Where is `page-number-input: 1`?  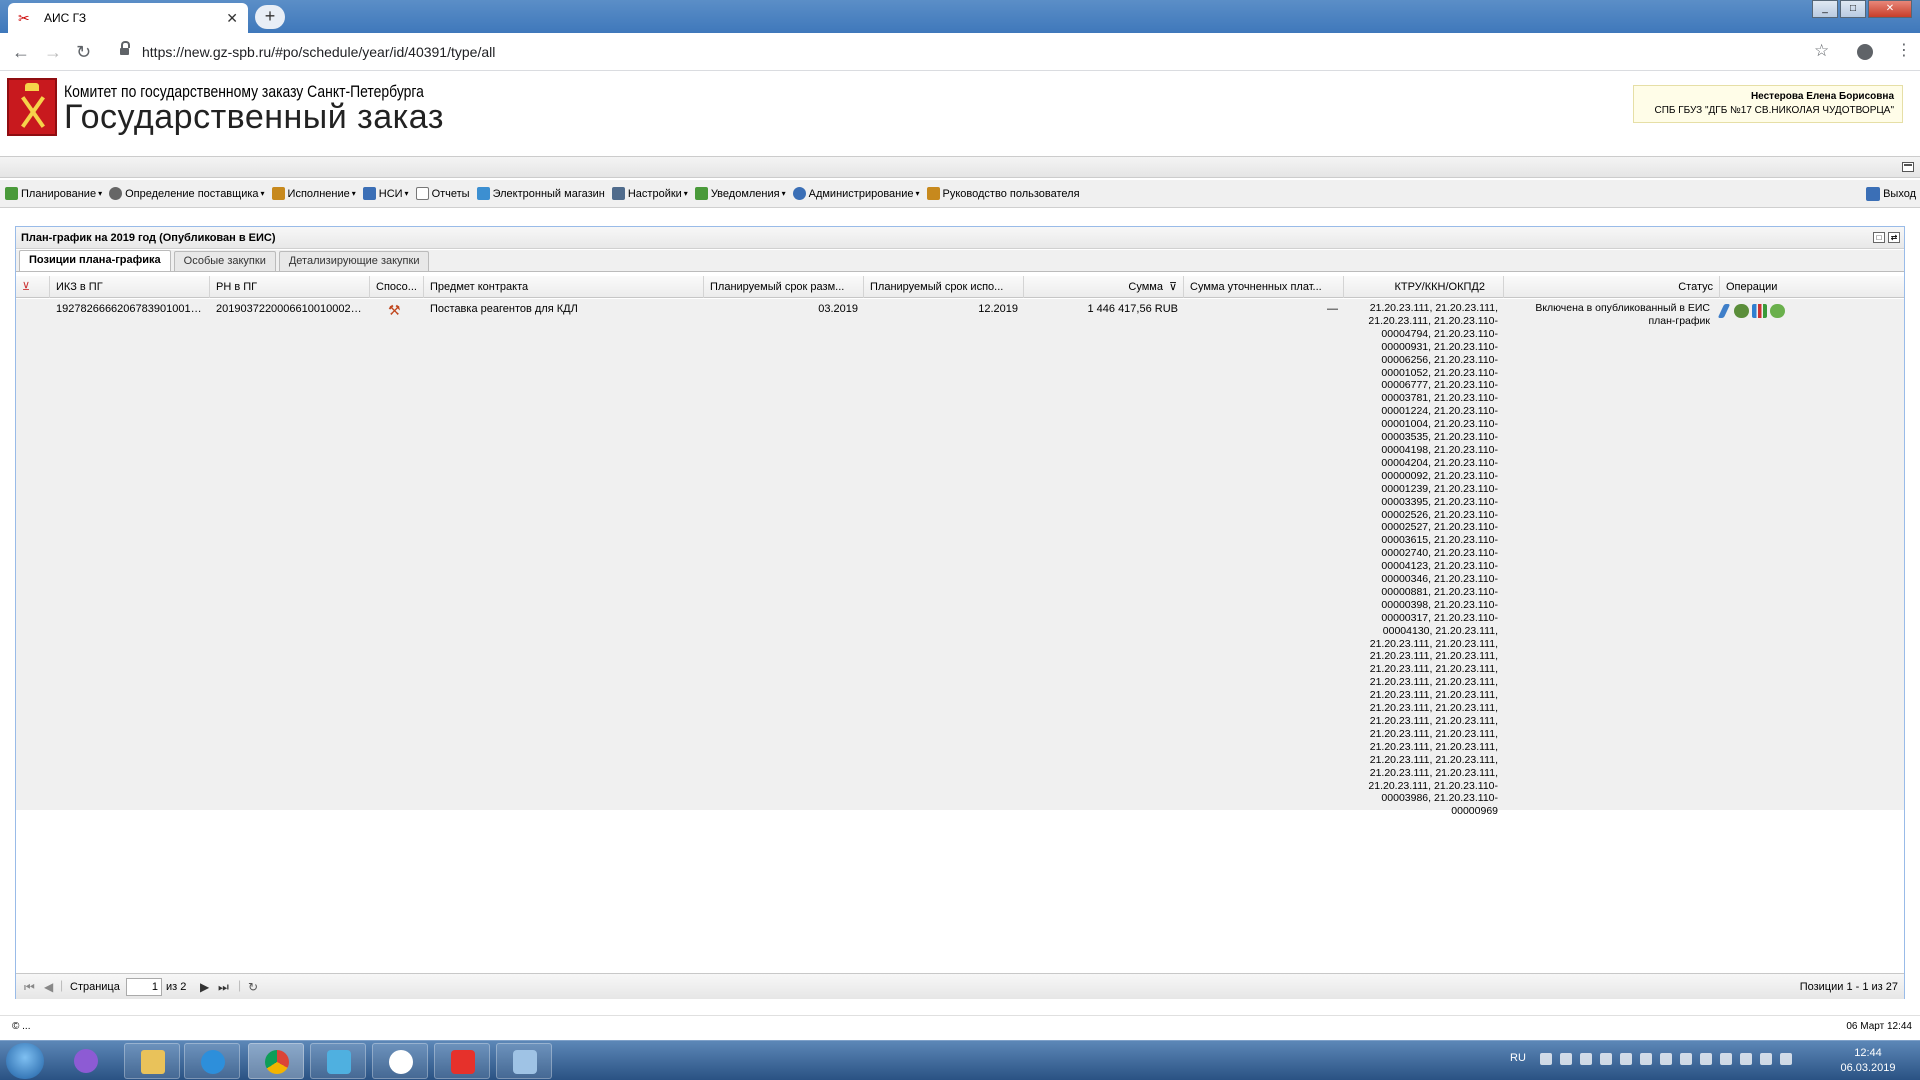 page-number-input: 1 is located at coordinates (144, 987).